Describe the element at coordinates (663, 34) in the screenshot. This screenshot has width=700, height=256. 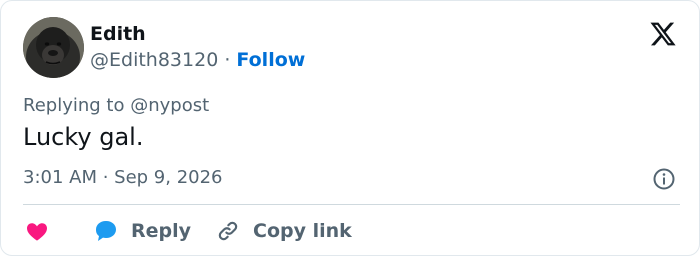
I see `x-logo-icon` at that location.